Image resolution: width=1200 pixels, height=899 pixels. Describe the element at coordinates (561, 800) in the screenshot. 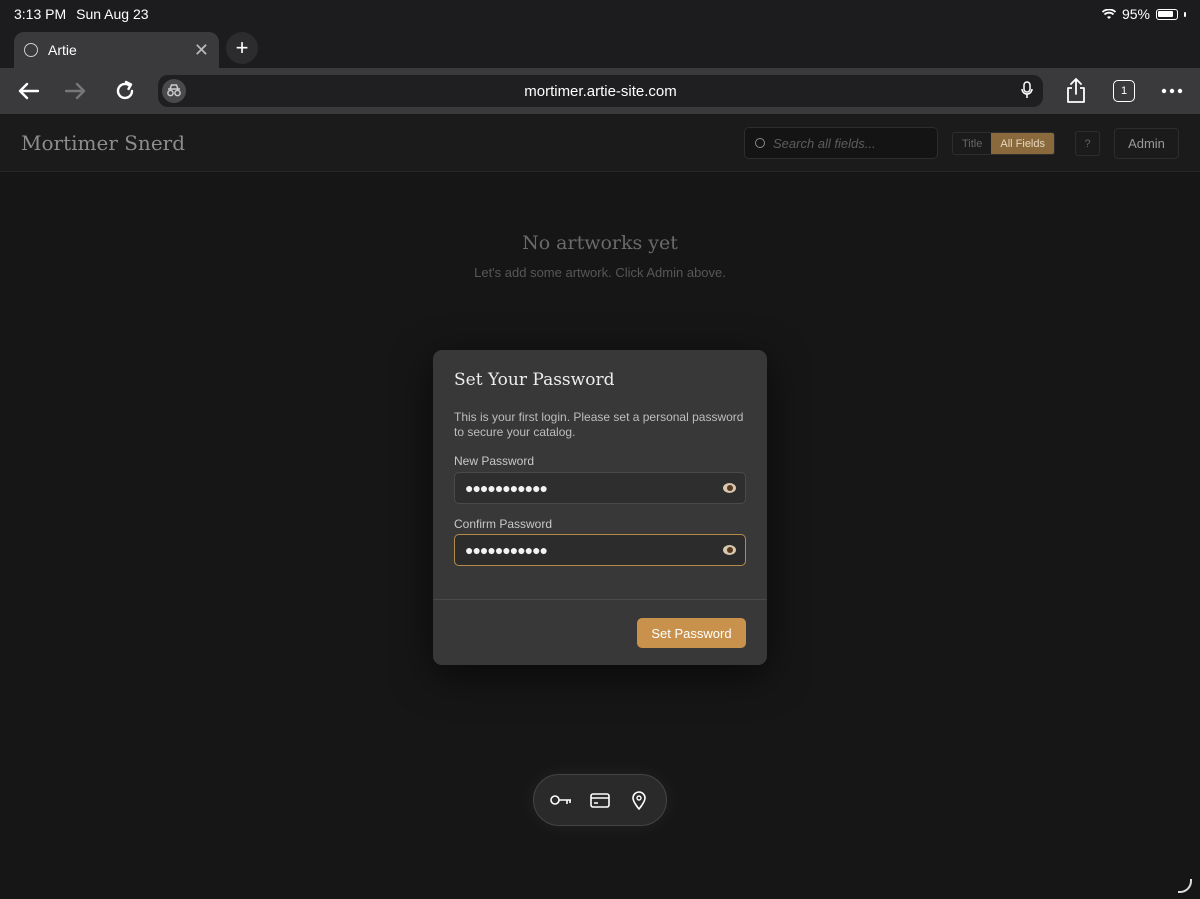

I see `key-icon` at that location.